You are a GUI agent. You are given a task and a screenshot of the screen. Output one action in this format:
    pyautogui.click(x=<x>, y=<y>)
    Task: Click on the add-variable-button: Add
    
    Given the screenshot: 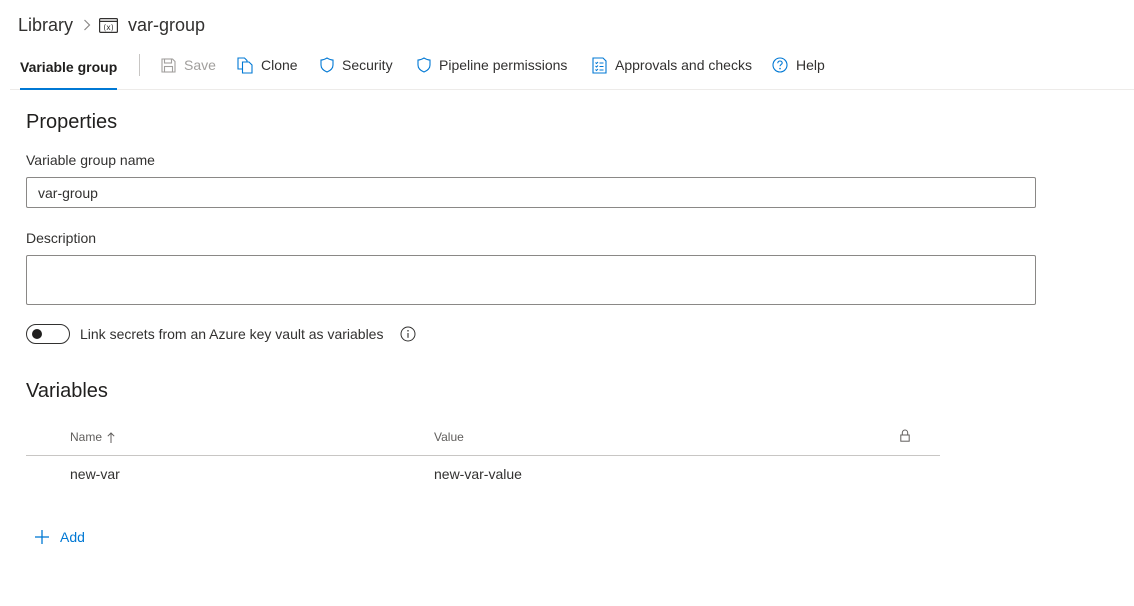 What is the action you would take?
    pyautogui.click(x=59, y=537)
    